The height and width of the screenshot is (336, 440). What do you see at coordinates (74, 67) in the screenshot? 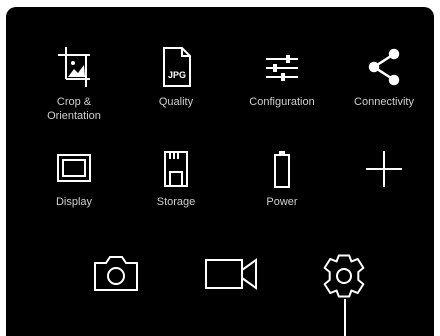
I see `crop-icon` at bounding box center [74, 67].